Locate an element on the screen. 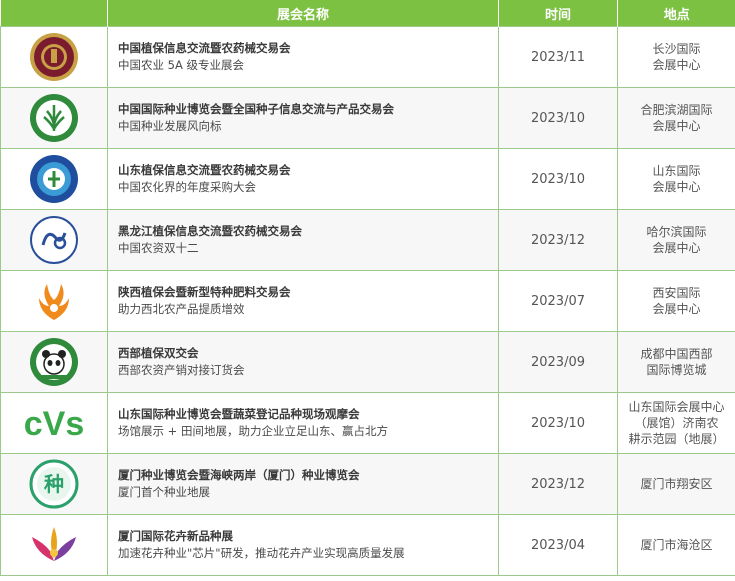 The width and height of the screenshot is (735, 581). name-cell: 中国国际种业博览会暨全国种子信息交流与产品交易会 中国种业发展风向标 is located at coordinates (303, 118).